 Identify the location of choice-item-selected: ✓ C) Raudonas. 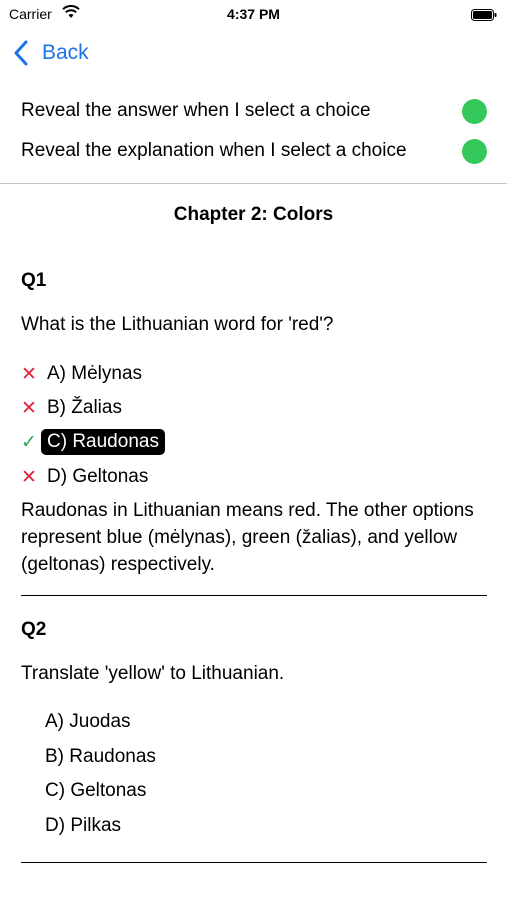
(93, 442).